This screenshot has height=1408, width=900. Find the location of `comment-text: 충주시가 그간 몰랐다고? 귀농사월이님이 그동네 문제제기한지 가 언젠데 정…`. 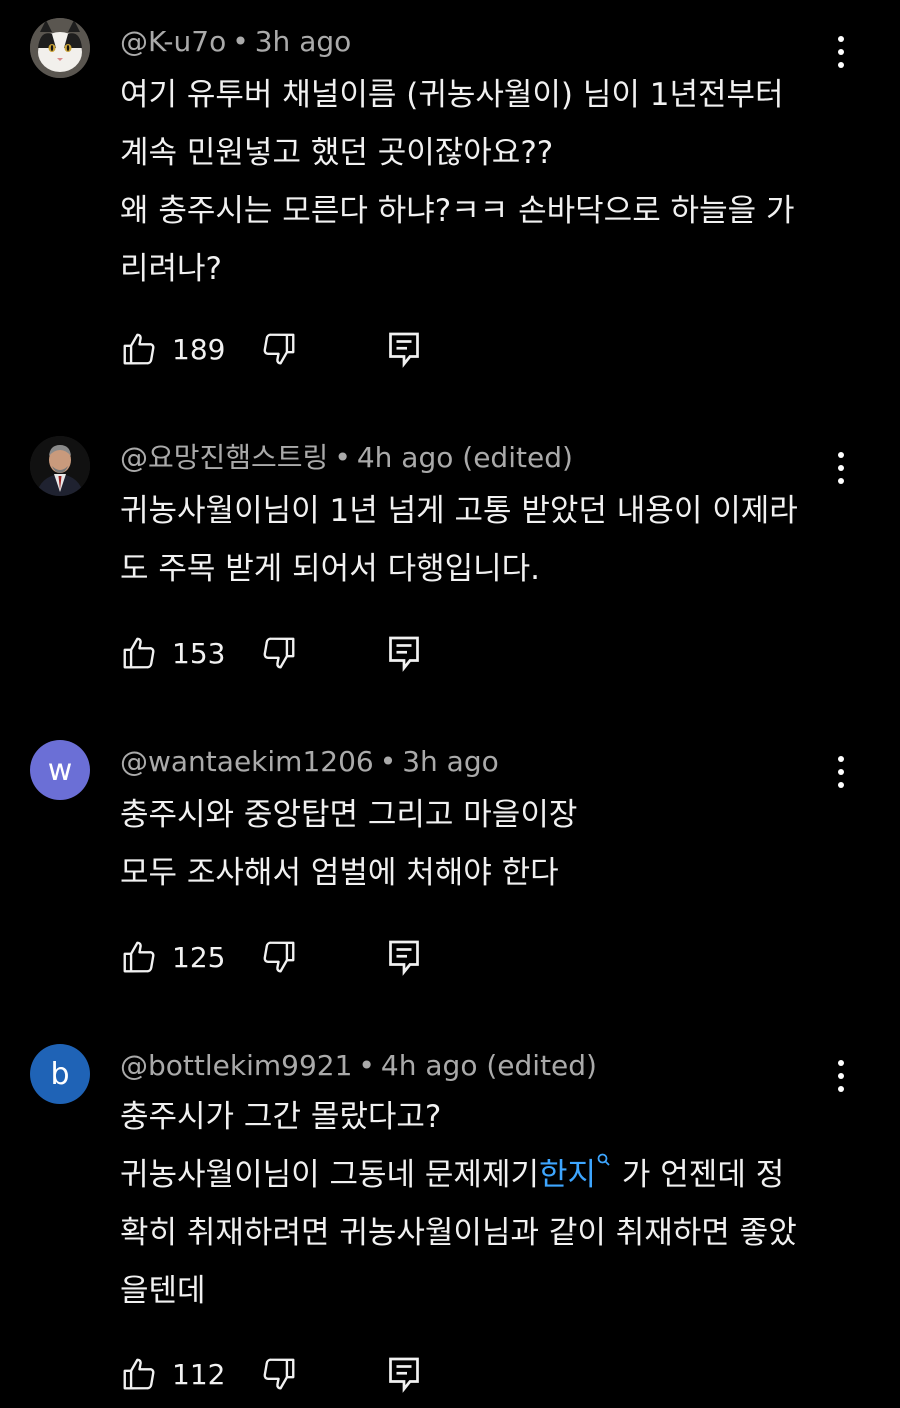

comment-text: 충주시가 그간 몰랐다고? 귀농사월이님이 그동네 문제제기한지 가 언젠데 정… is located at coordinates (480, 1204).